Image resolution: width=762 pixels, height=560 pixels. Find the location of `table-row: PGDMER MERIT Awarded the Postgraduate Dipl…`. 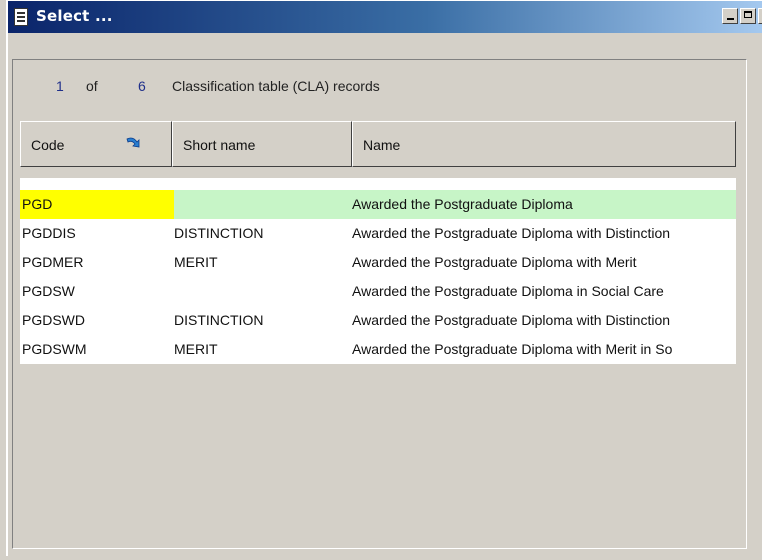

table-row: PGDMER MERIT Awarded the Postgraduate Dipl… is located at coordinates (378, 262).